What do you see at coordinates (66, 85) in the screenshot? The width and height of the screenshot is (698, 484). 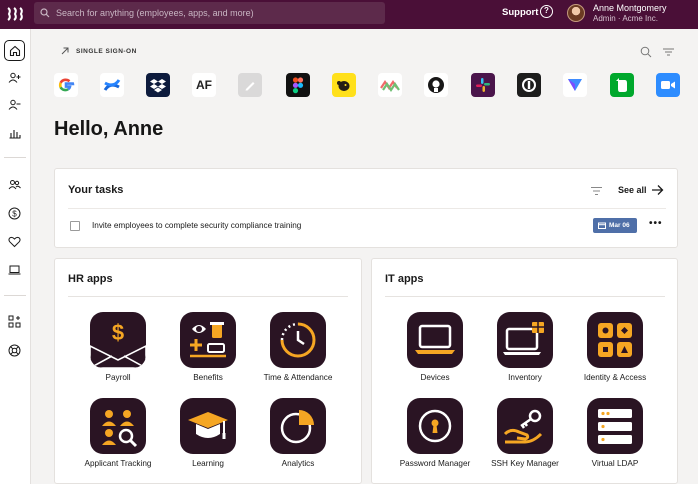 I see `google-icon` at bounding box center [66, 85].